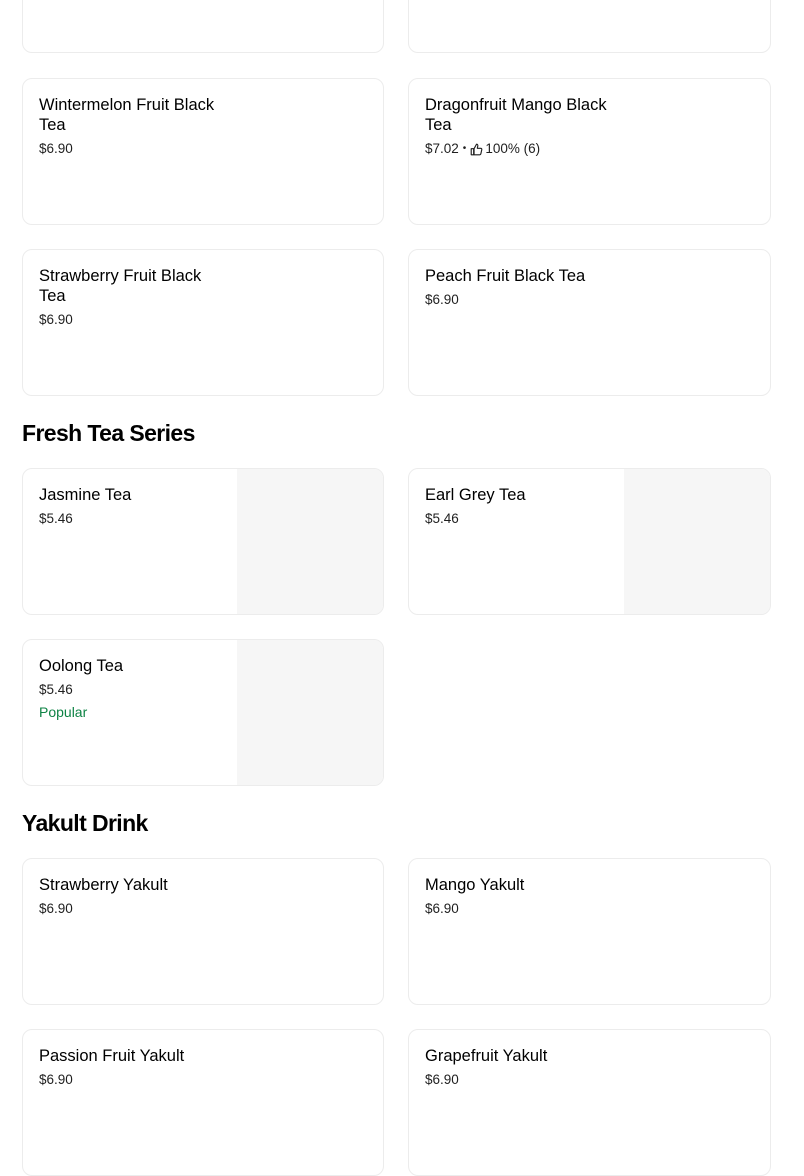 The height and width of the screenshot is (1176, 804). Describe the element at coordinates (589, 541) in the screenshot. I see `menu-item-earl-grey-tea: Earl Grey Tea $5.46` at that location.